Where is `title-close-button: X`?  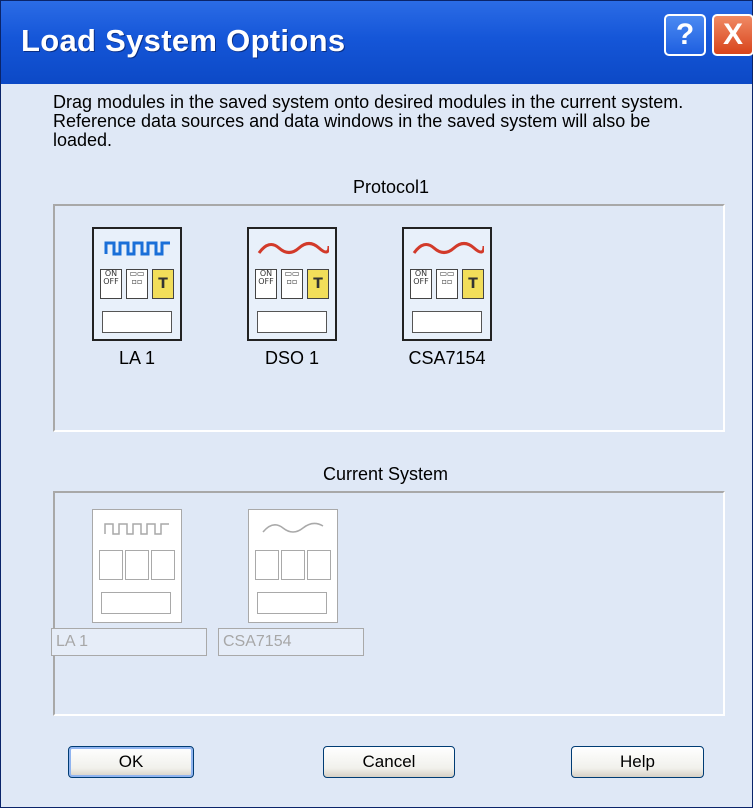 title-close-button: X is located at coordinates (732, 35).